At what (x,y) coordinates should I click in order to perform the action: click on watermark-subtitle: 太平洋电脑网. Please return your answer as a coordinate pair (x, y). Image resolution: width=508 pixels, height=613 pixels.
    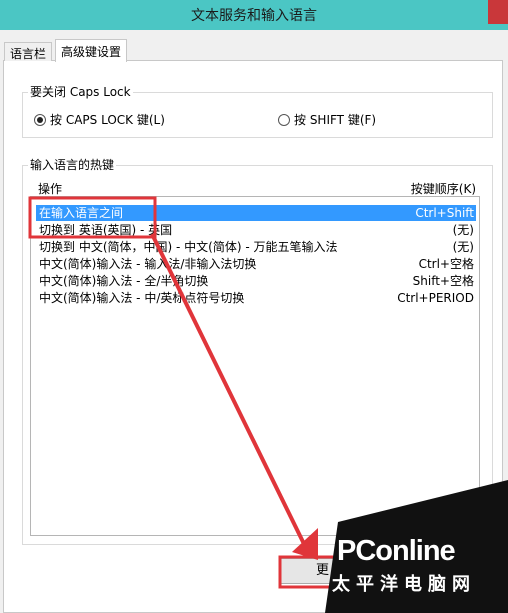
    Looking at the image, I should click on (404, 584).